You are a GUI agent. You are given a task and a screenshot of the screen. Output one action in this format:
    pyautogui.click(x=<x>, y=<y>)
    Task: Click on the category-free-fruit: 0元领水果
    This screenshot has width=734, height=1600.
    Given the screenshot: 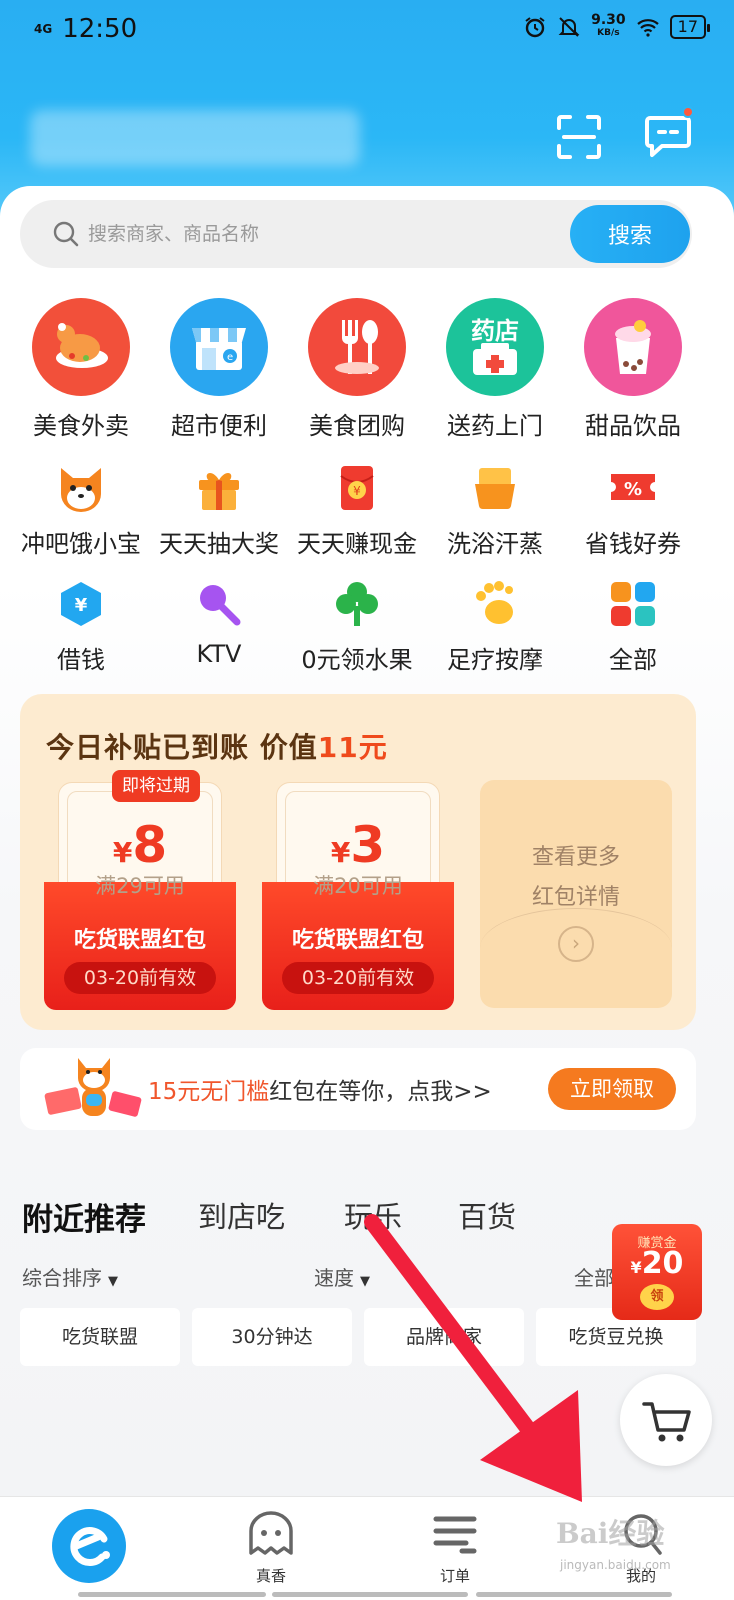 What is the action you would take?
    pyautogui.click(x=357, y=625)
    